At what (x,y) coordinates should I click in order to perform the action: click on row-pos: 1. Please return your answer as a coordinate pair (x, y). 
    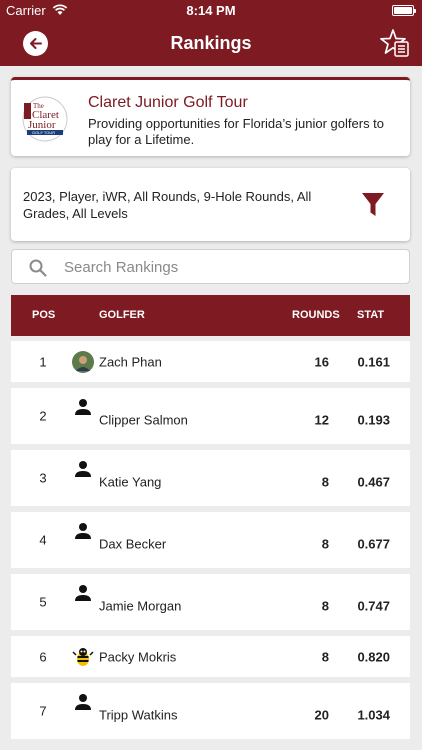
    Looking at the image, I should click on (43, 361).